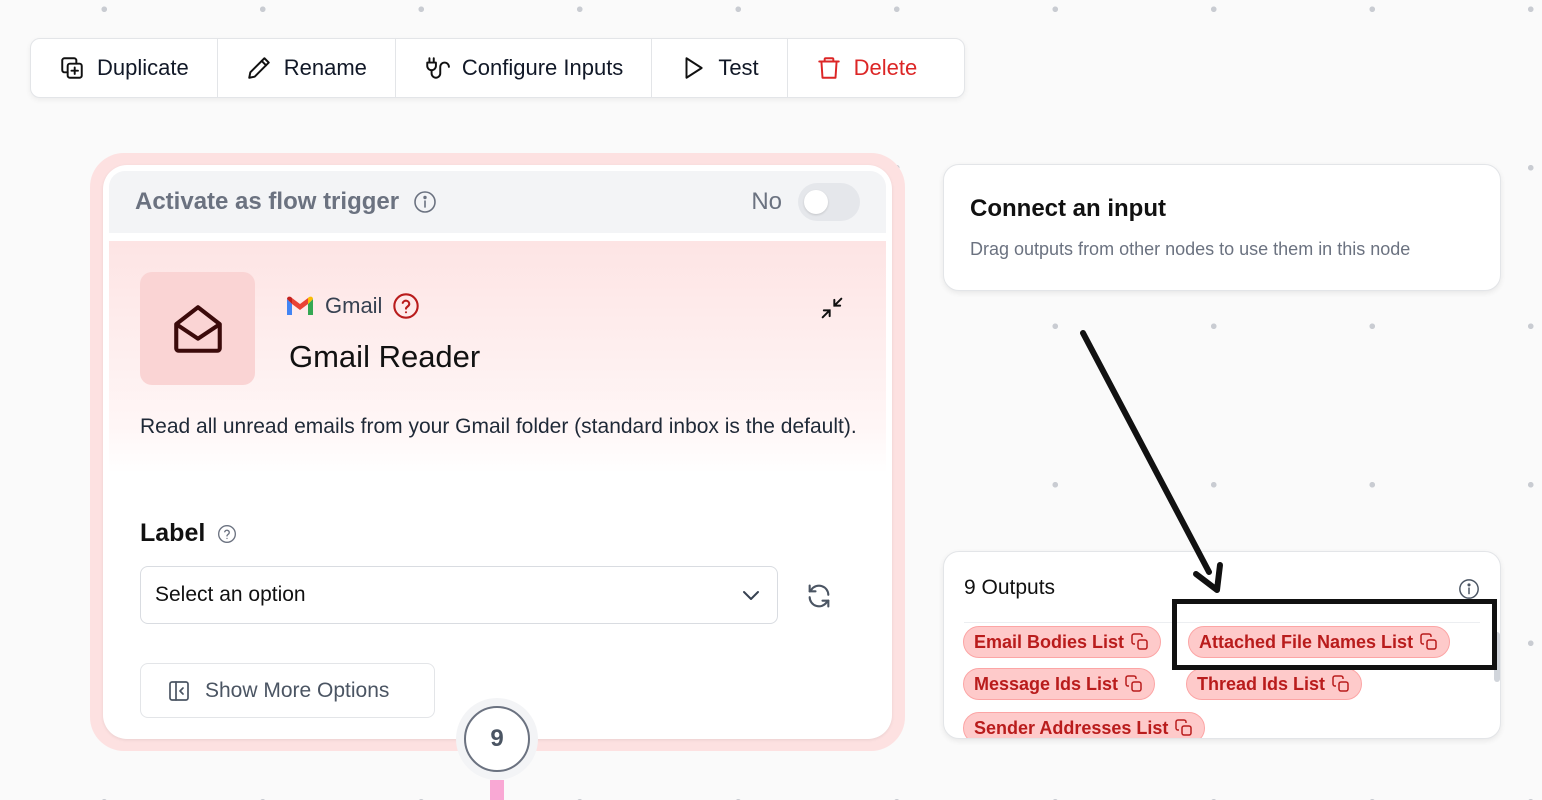 Image resolution: width=1542 pixels, height=800 pixels. I want to click on label-select: Select an option, so click(459, 595).